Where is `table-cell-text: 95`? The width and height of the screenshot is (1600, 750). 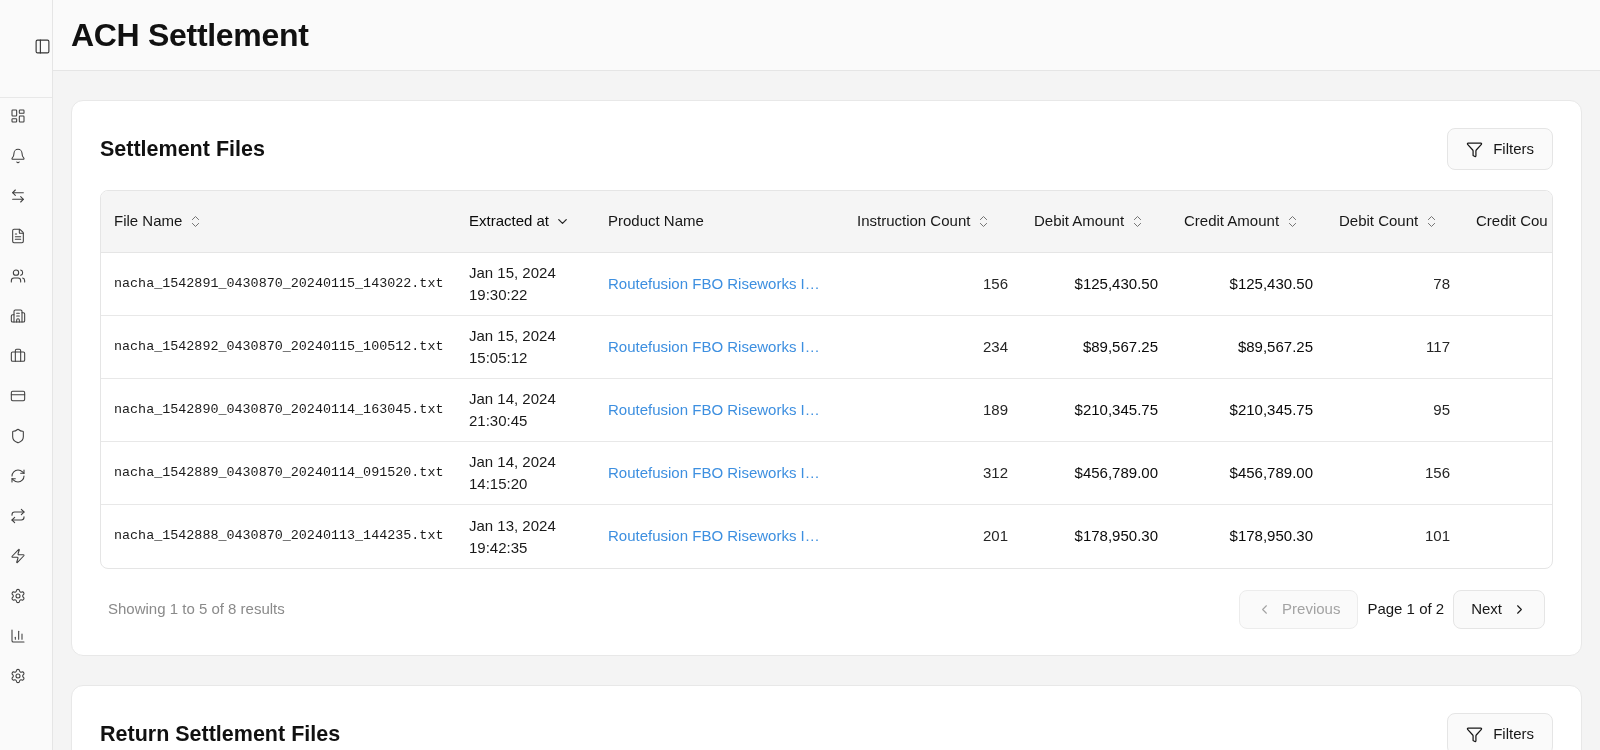 table-cell-text: 95 is located at coordinates (1441, 409).